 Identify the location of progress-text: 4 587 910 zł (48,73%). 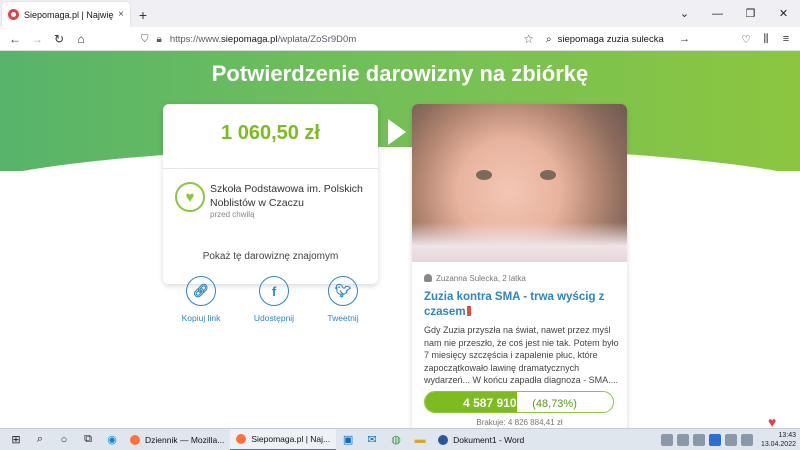
(519, 403).